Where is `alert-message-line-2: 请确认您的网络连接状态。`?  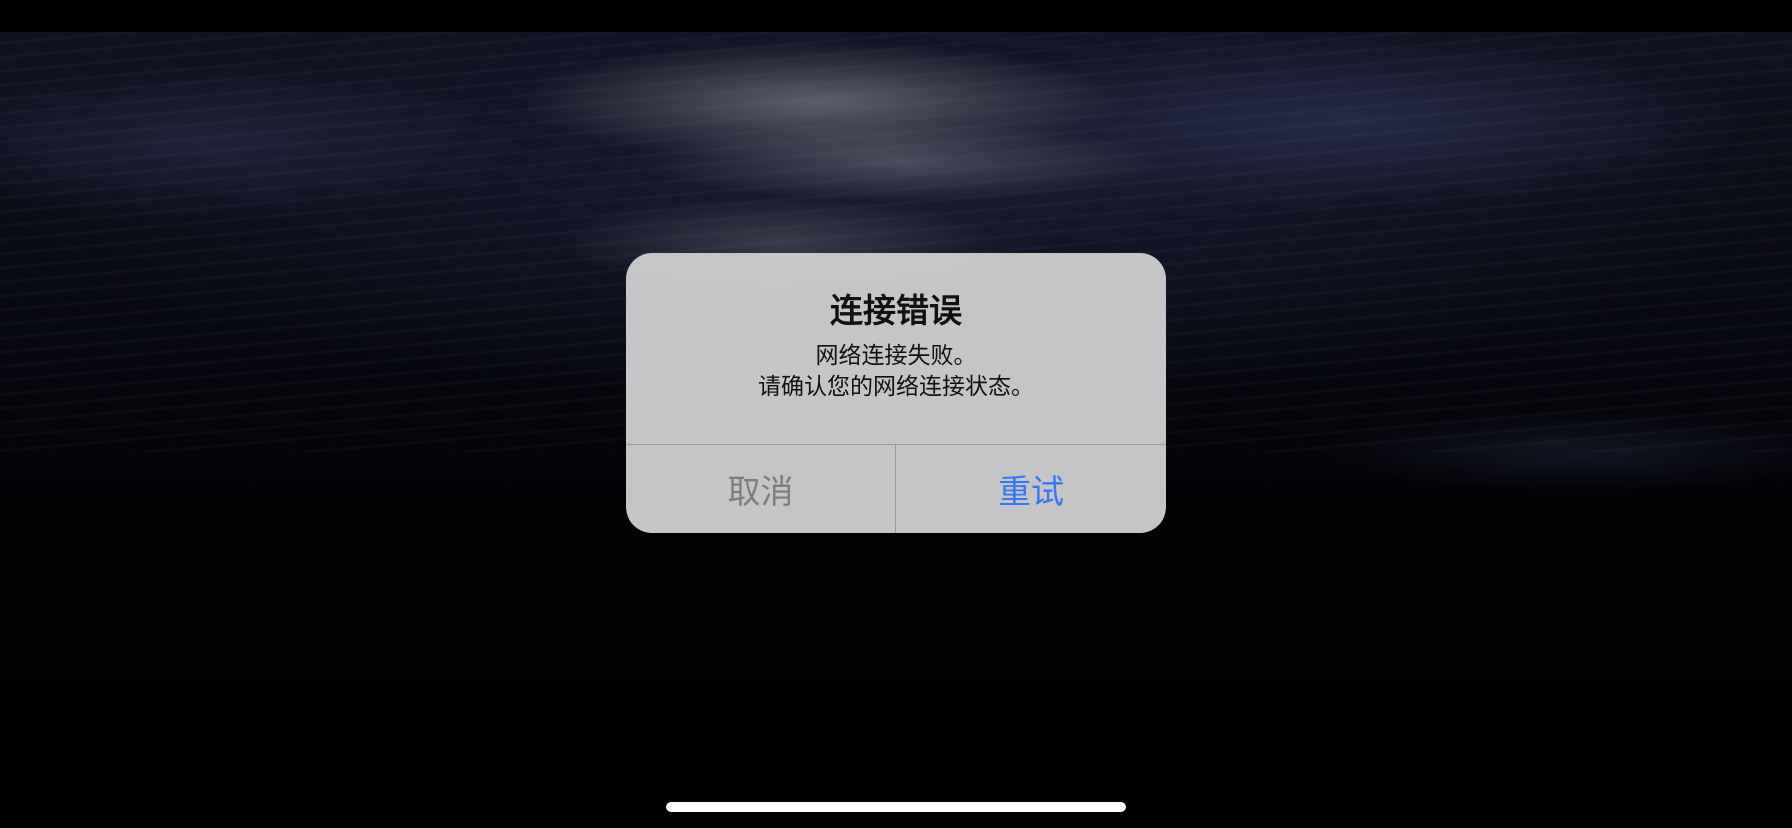
alert-message-line-2: 请确认您的网络连接状态。 is located at coordinates (896, 387).